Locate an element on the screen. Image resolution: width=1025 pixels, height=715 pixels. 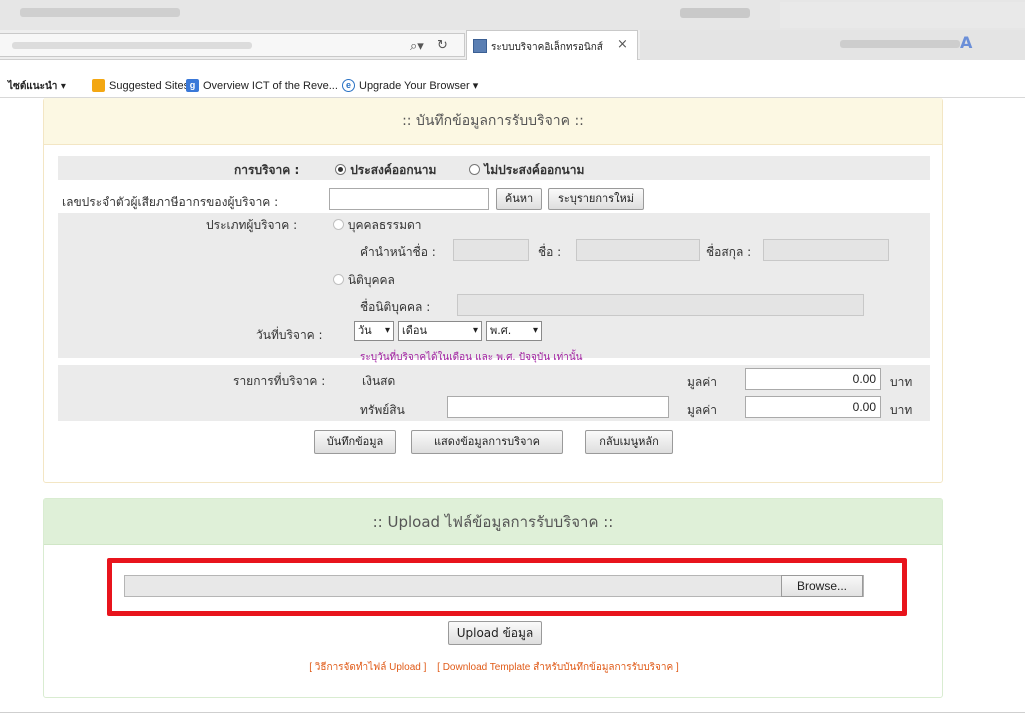
refresh-icon: ↻ is located at coordinates (442, 45).